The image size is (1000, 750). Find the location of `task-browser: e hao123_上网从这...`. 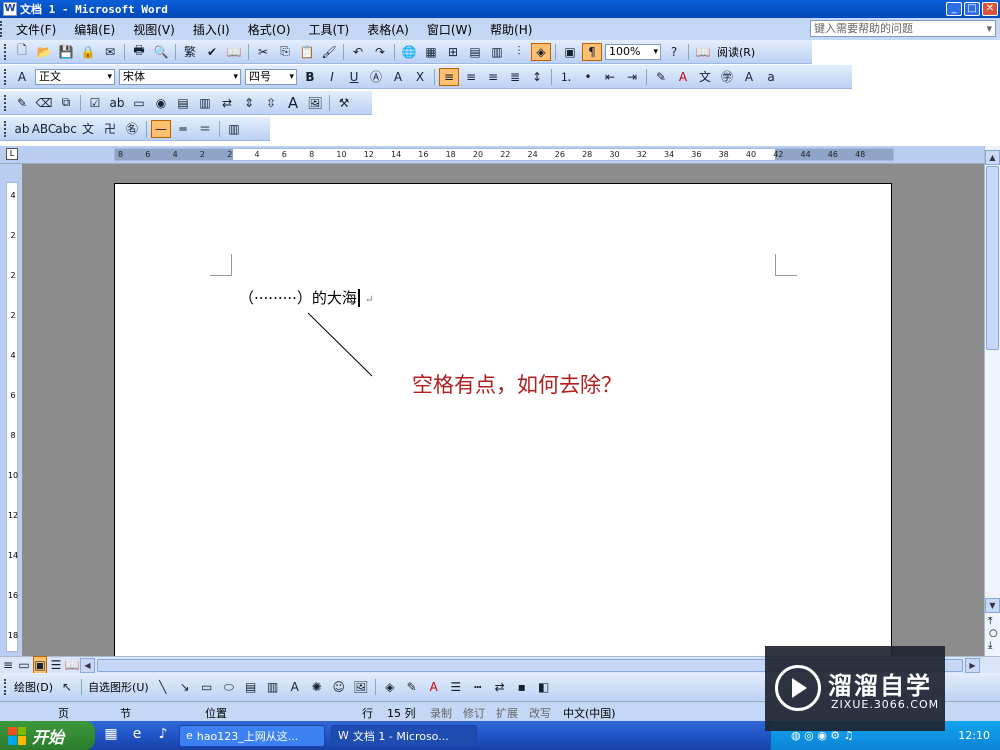

task-browser: e hao123_上网从这... is located at coordinates (252, 735).